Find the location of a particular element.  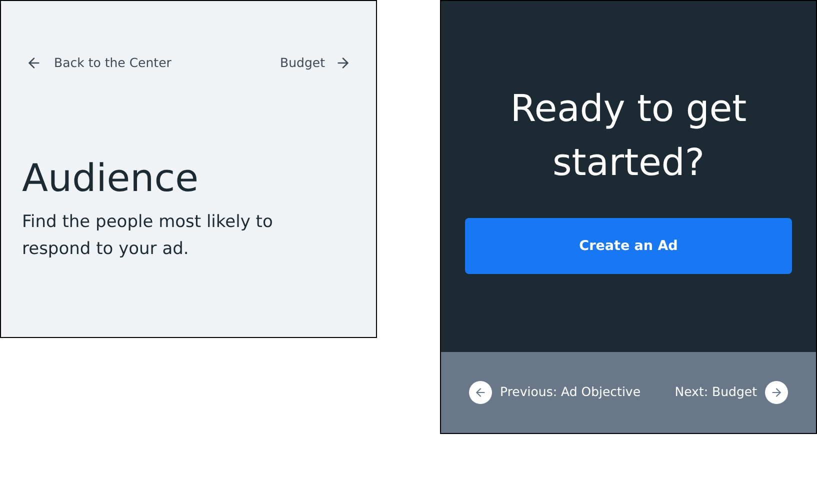

section-title: Audience is located at coordinates (111, 177).